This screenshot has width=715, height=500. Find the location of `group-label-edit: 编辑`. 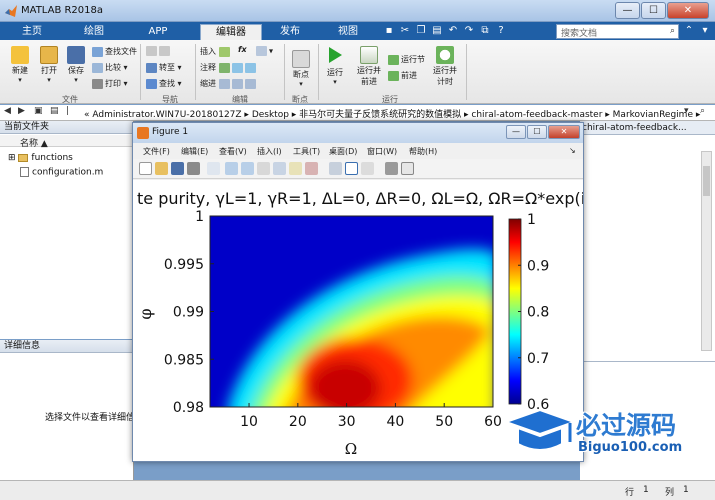

group-label-edit: 编辑 is located at coordinates (240, 99).